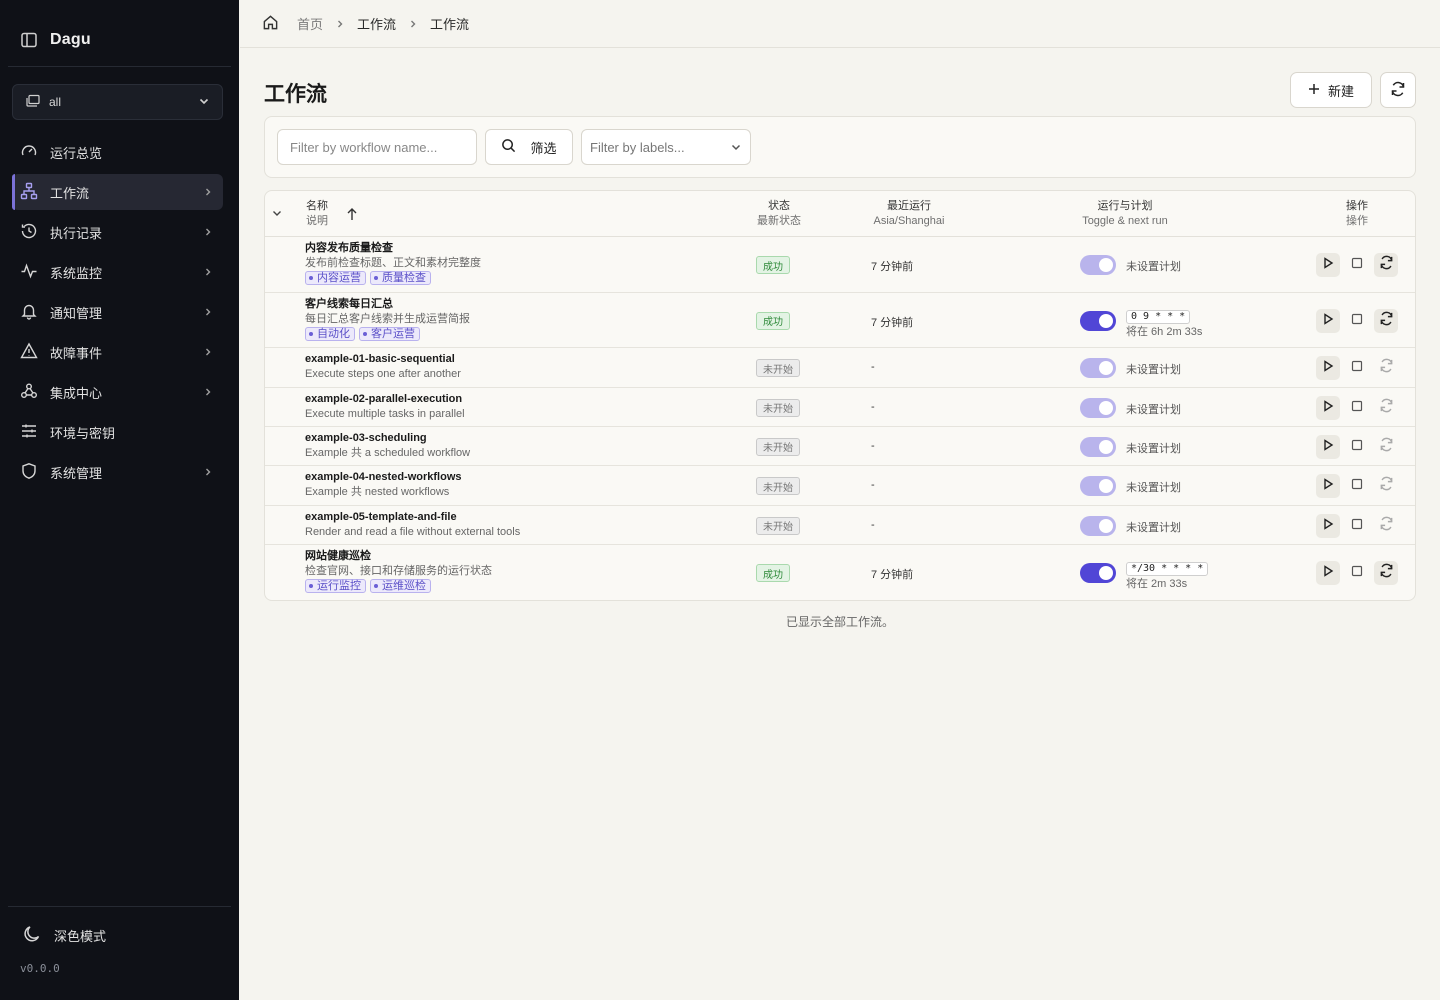  I want to click on sidebar-item-history: 执行记录, so click(117, 232).